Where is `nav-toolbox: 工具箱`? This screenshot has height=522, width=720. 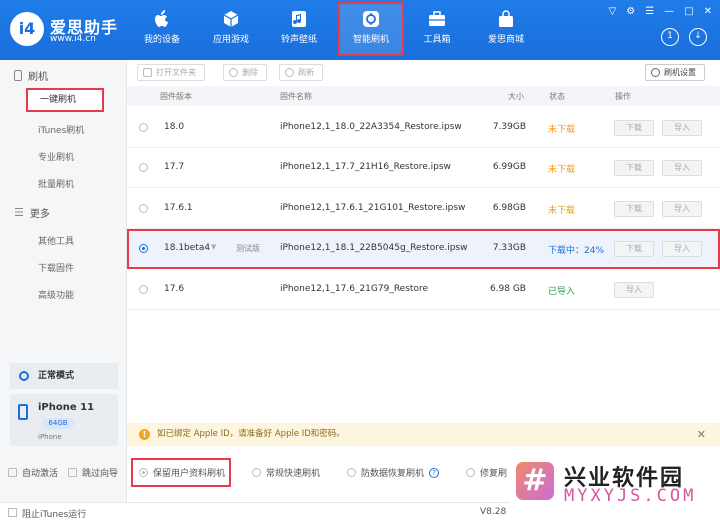 nav-toolbox: 工具箱 is located at coordinates (437, 29).